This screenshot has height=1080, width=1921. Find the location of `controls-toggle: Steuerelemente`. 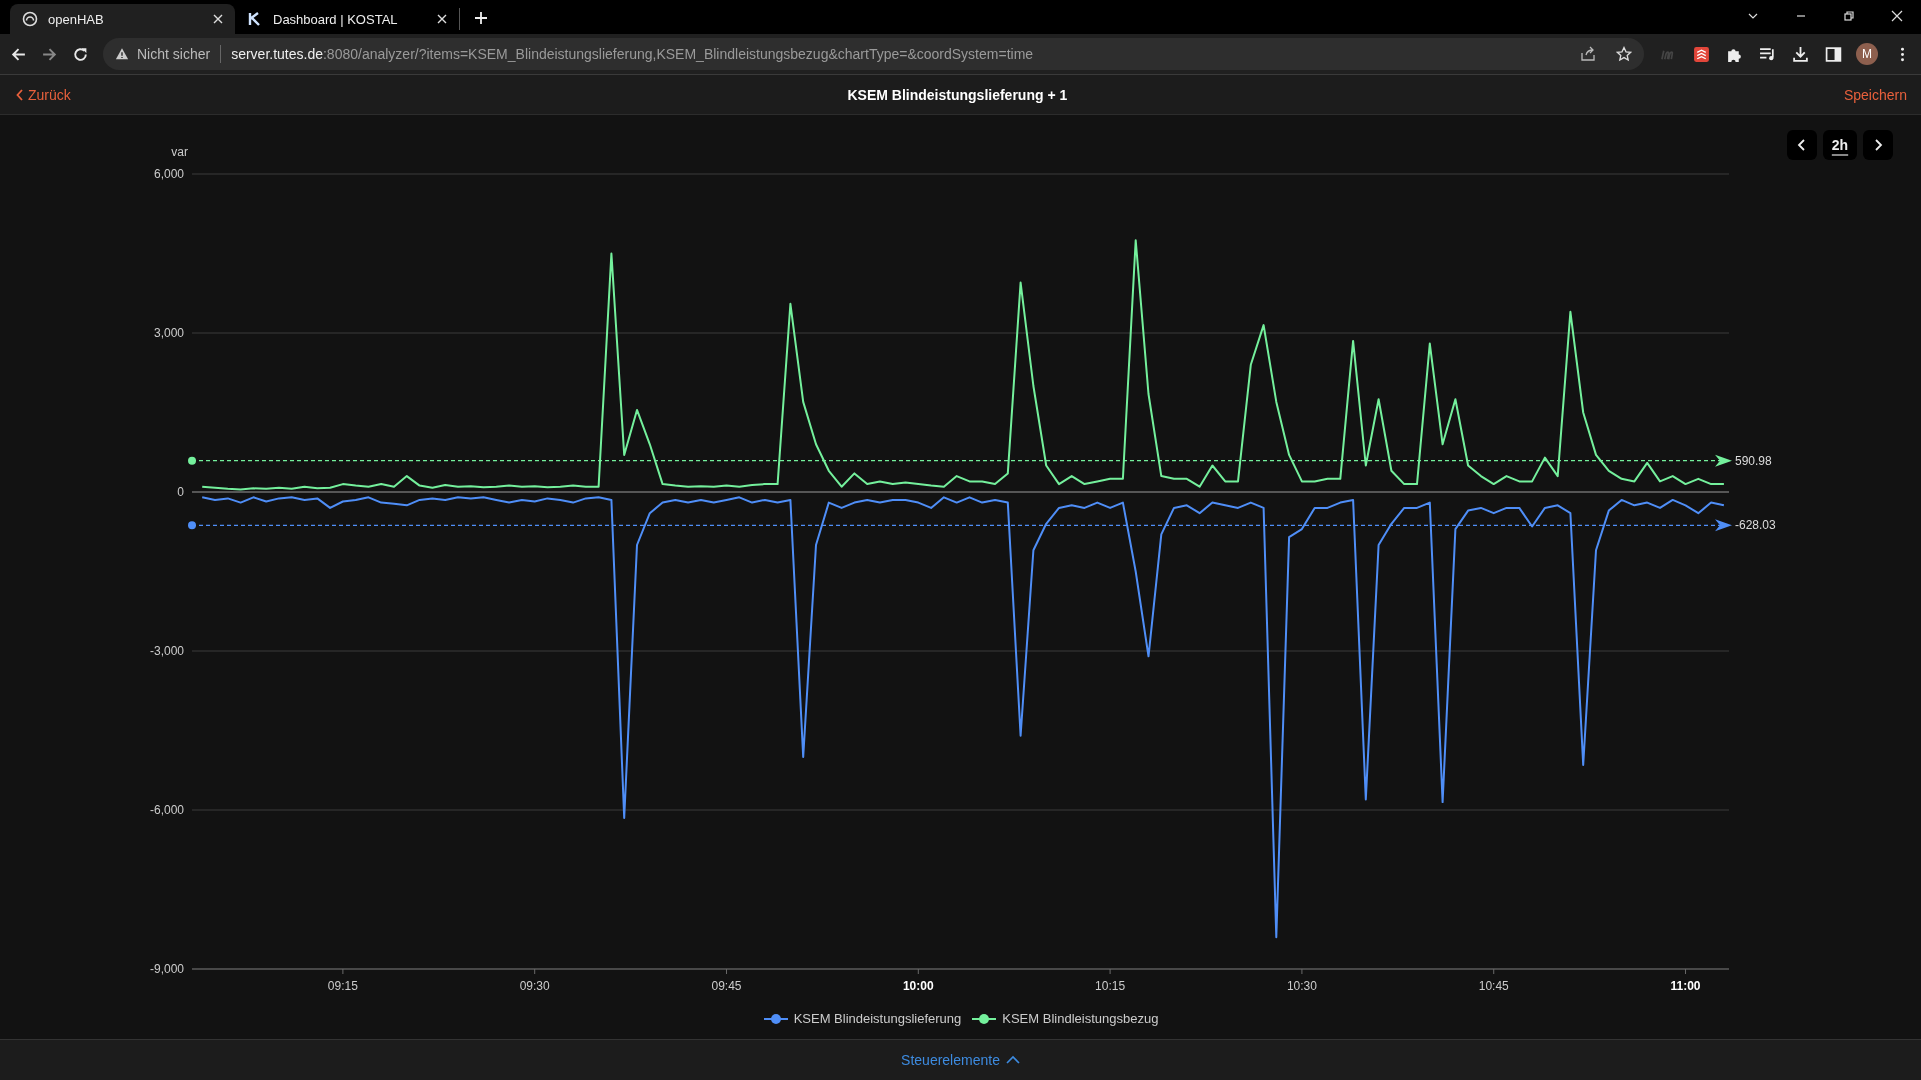

controls-toggle: Steuerelemente is located at coordinates (960, 1060).